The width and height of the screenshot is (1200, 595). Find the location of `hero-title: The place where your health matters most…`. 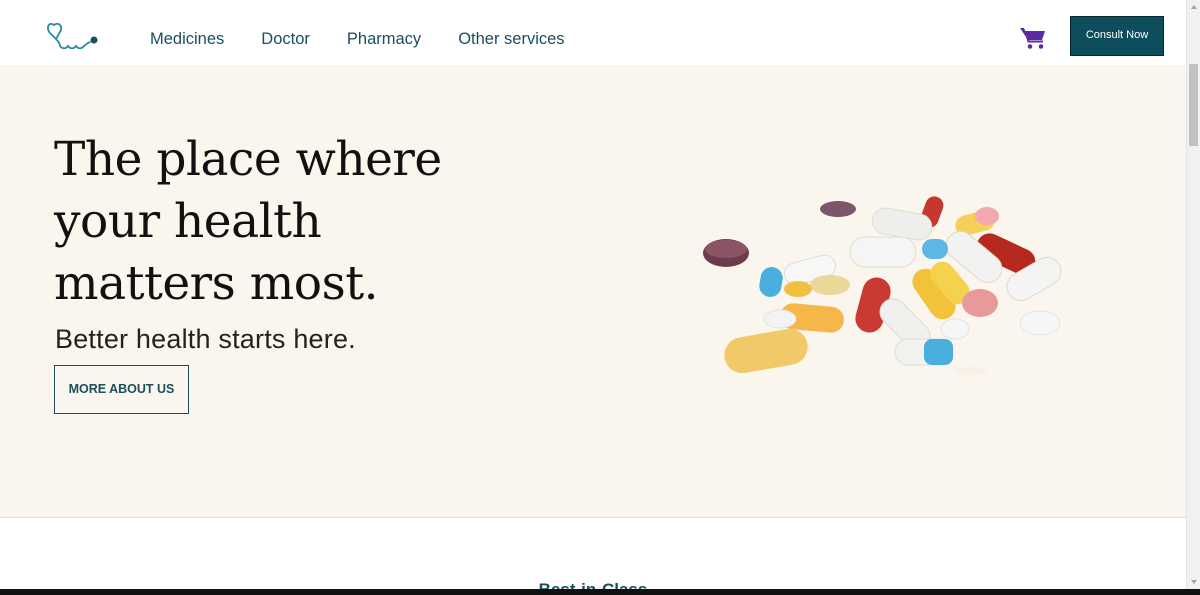

hero-title: The place where your health matters most… is located at coordinates (248, 221).